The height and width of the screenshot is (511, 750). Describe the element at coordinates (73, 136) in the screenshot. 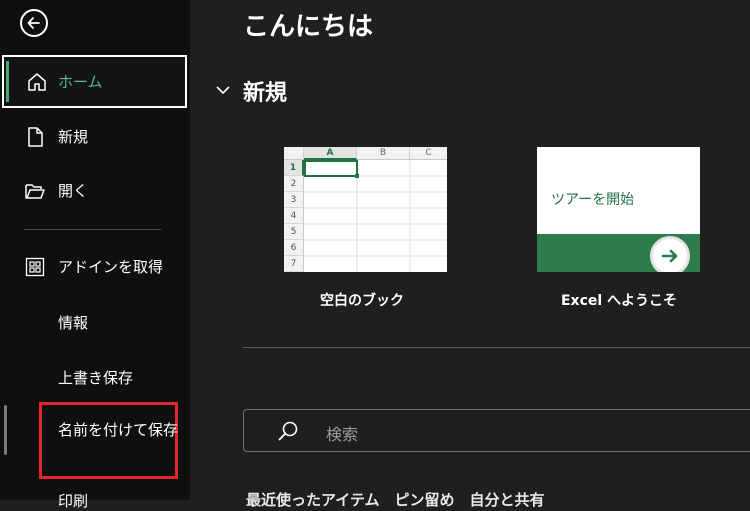

I see `sidebar-item-label: 新規` at that location.